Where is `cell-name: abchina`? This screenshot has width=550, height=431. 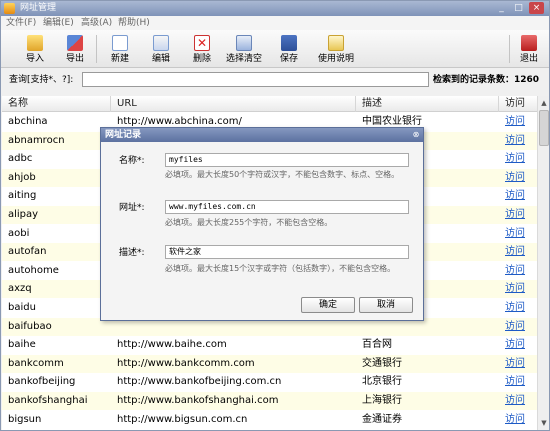
cell-name: abchina is located at coordinates (28, 121).